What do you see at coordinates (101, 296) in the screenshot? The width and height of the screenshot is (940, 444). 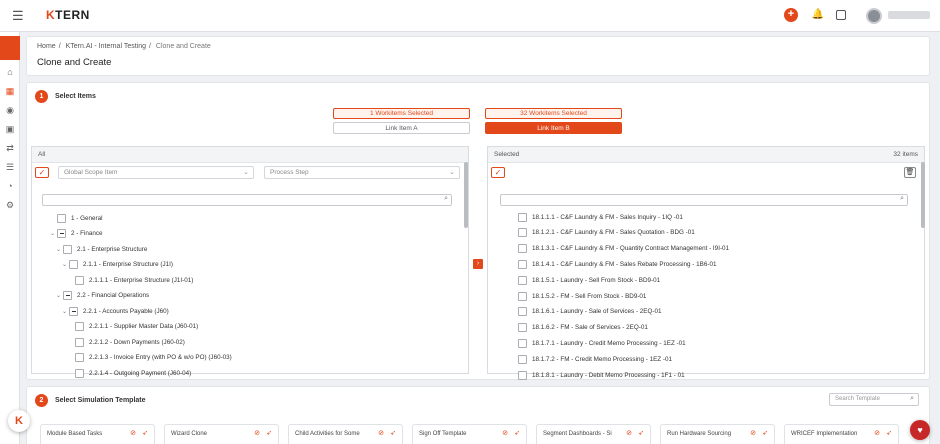 I see `tree-node: ⌄ 2.2 - Financial Operations` at bounding box center [101, 296].